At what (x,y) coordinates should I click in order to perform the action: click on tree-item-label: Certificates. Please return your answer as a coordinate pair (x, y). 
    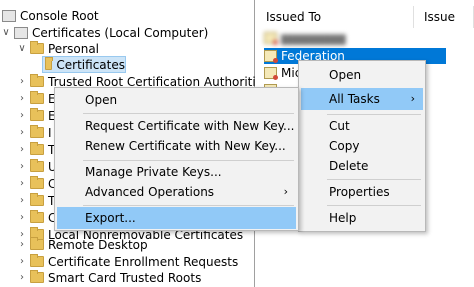
    Looking at the image, I should click on (90, 64).